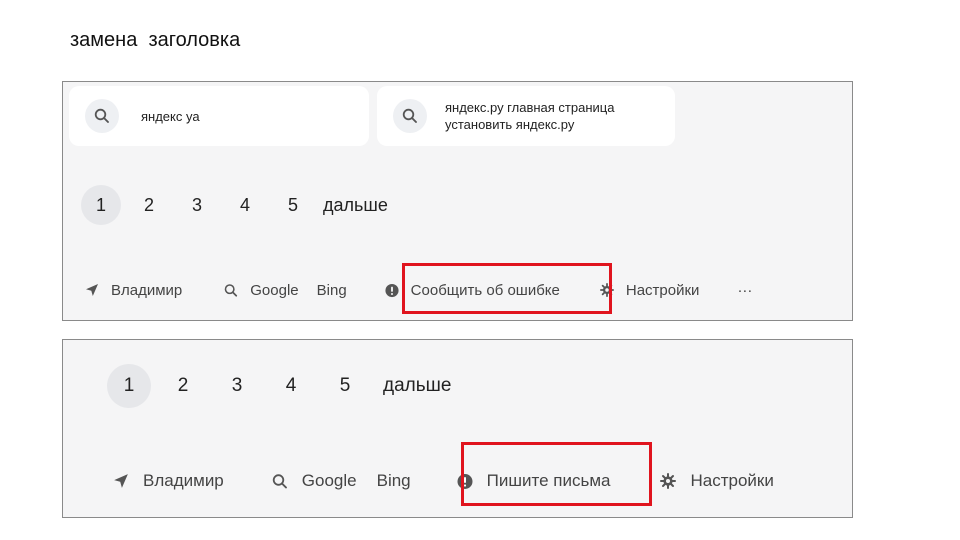  I want to click on slide-title: замена заголовка, so click(155, 40).